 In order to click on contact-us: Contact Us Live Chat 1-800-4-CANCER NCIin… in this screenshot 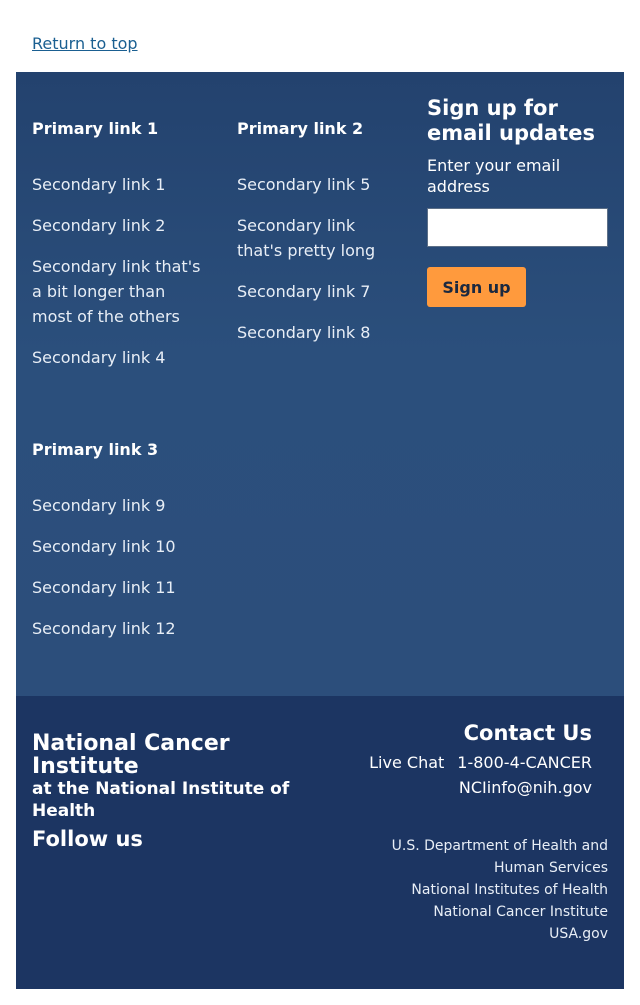, I will do `click(480, 760)`.